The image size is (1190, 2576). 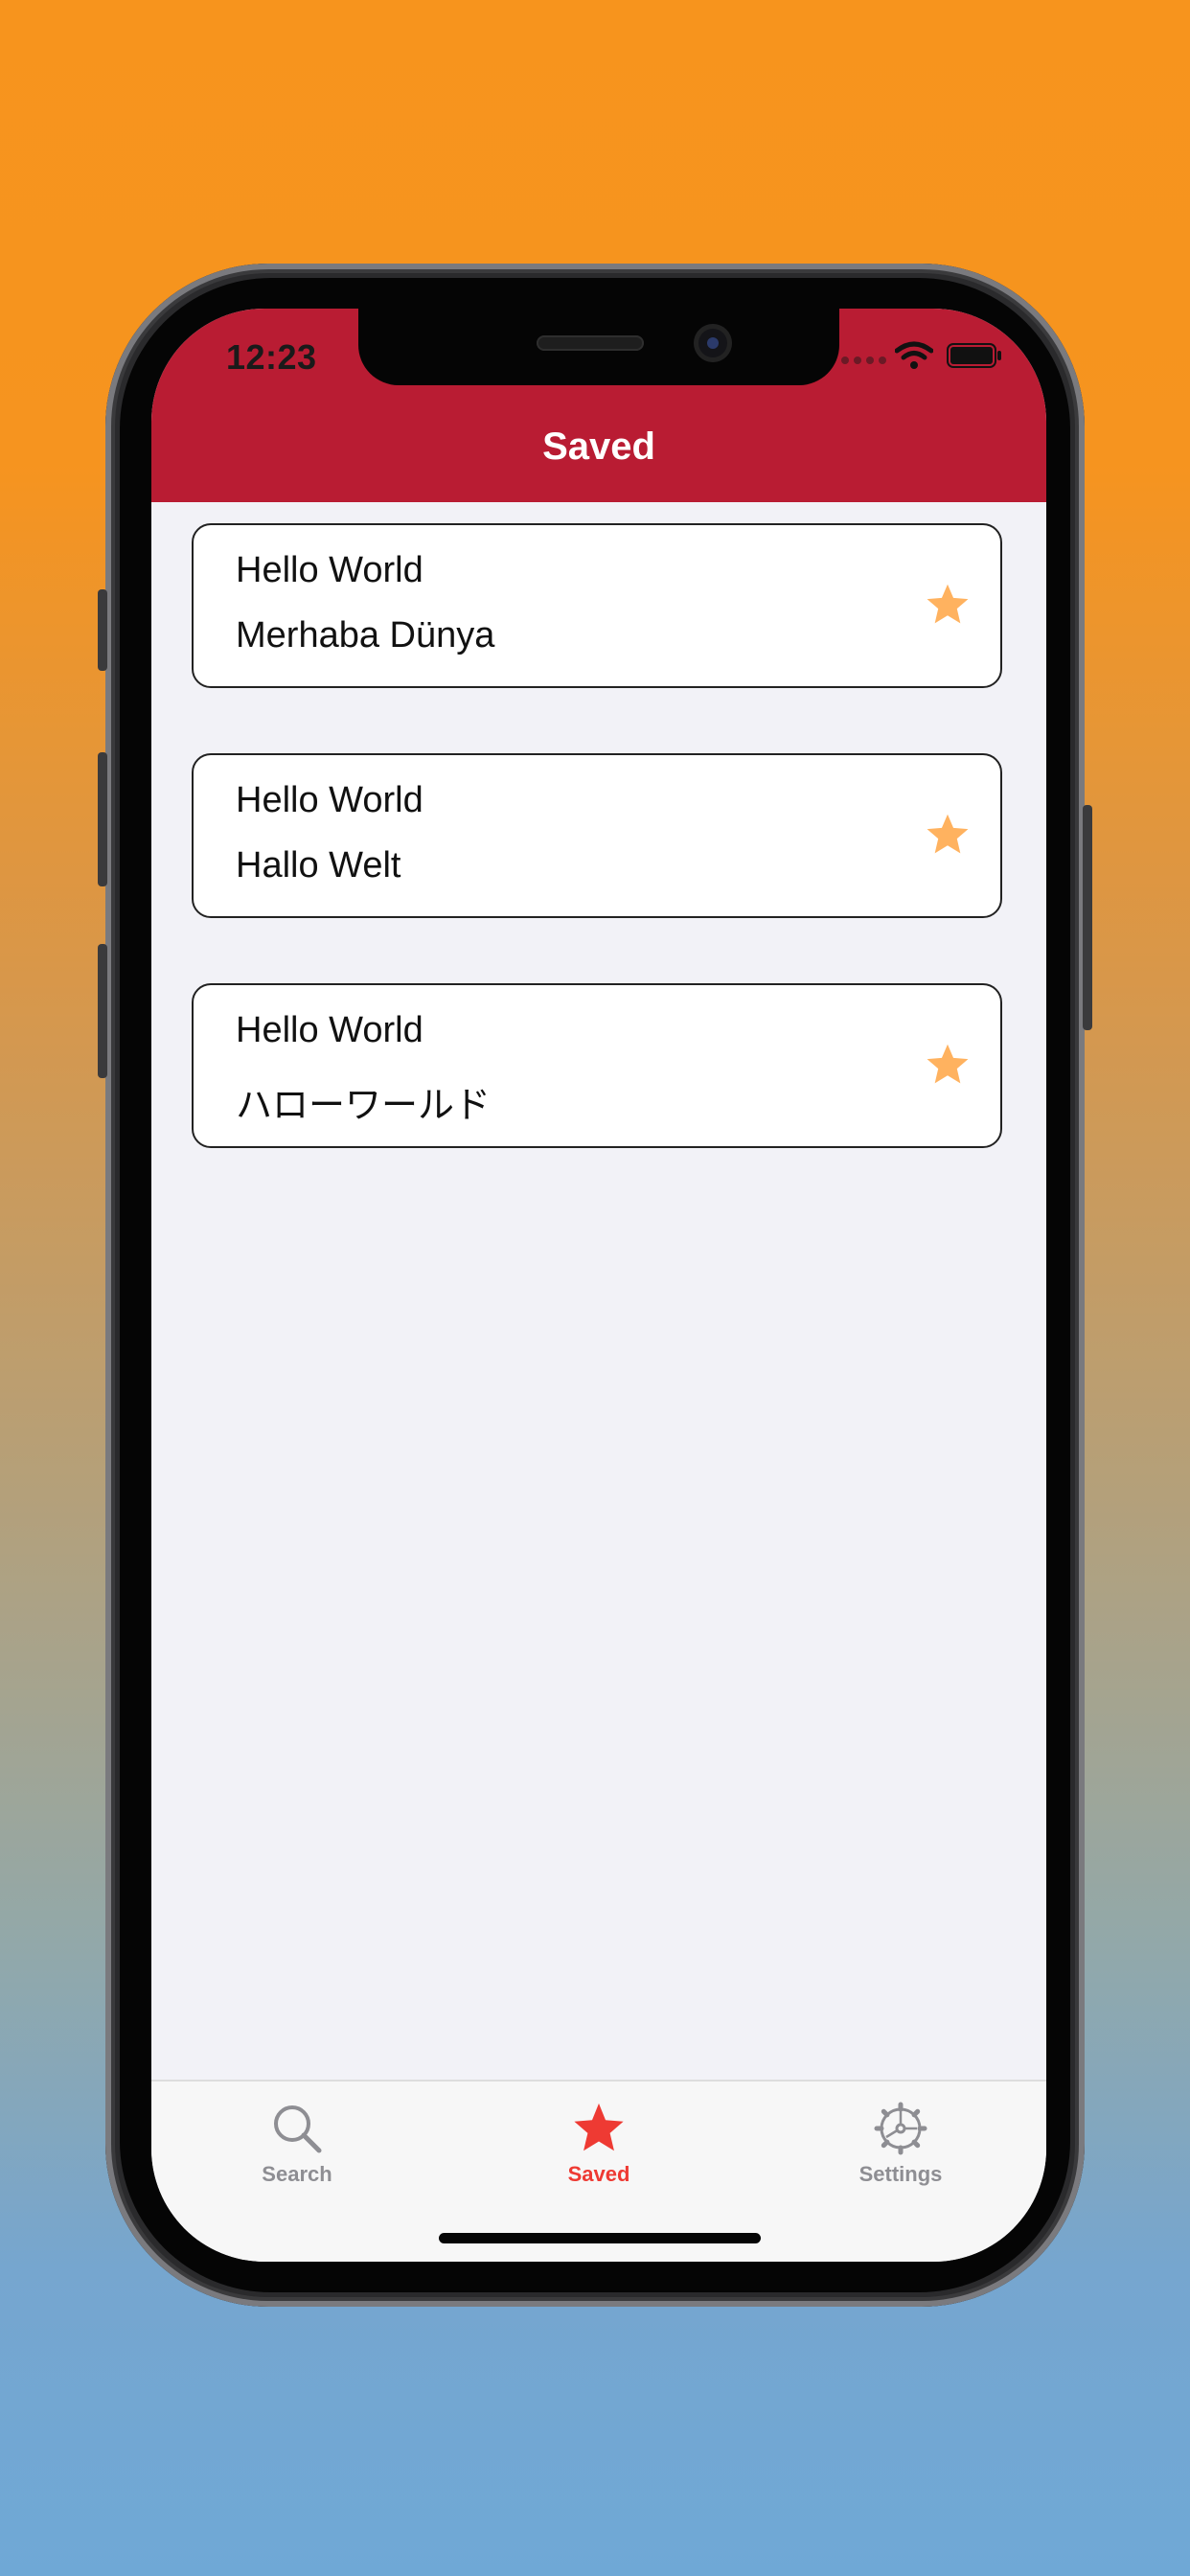 I want to click on tab-label: Settings, so click(x=901, y=2174).